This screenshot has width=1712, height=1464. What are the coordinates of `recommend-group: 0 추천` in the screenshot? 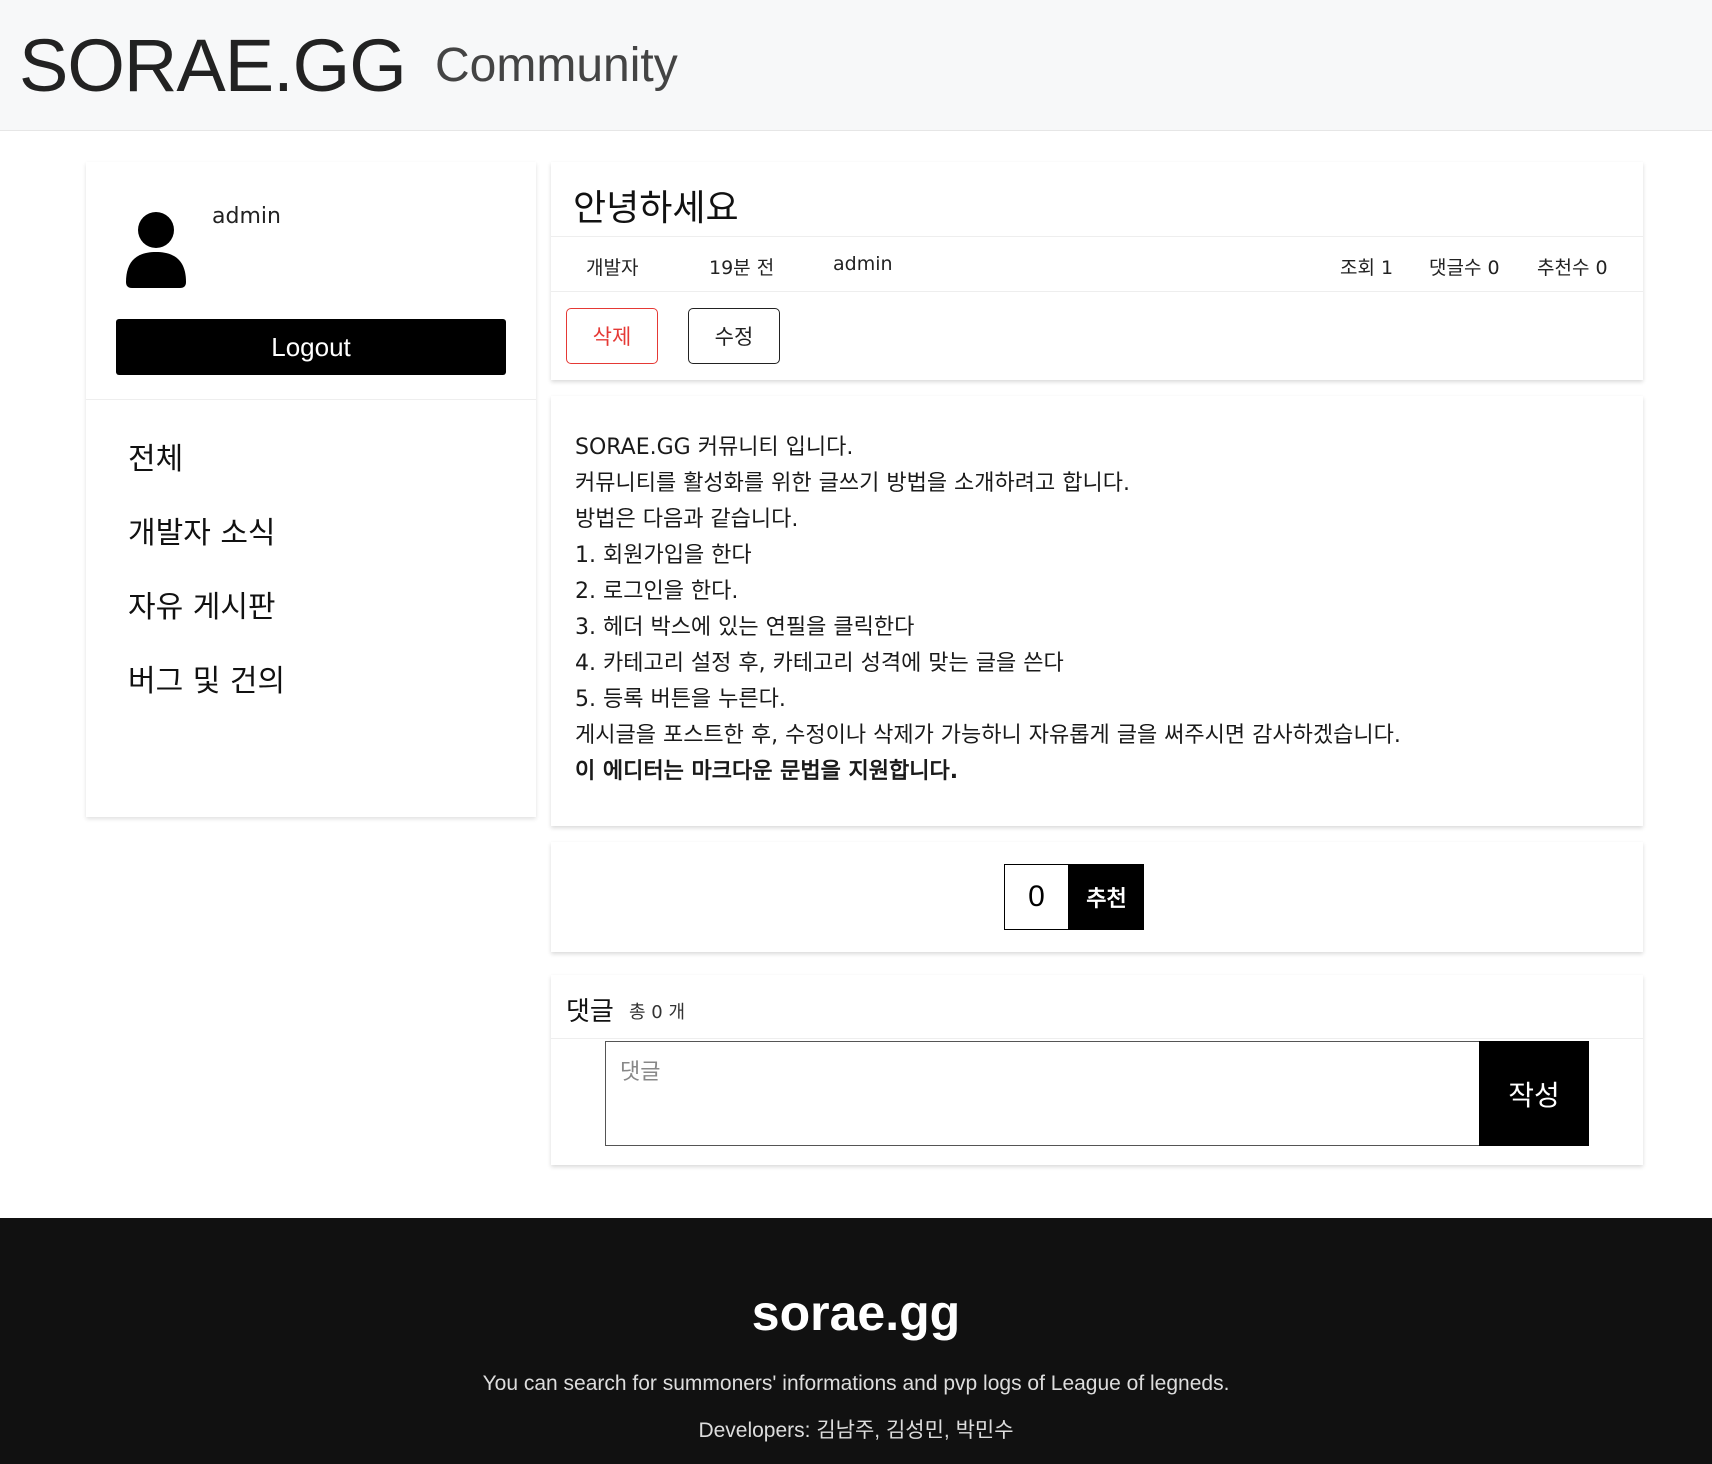 It's located at (1074, 897).